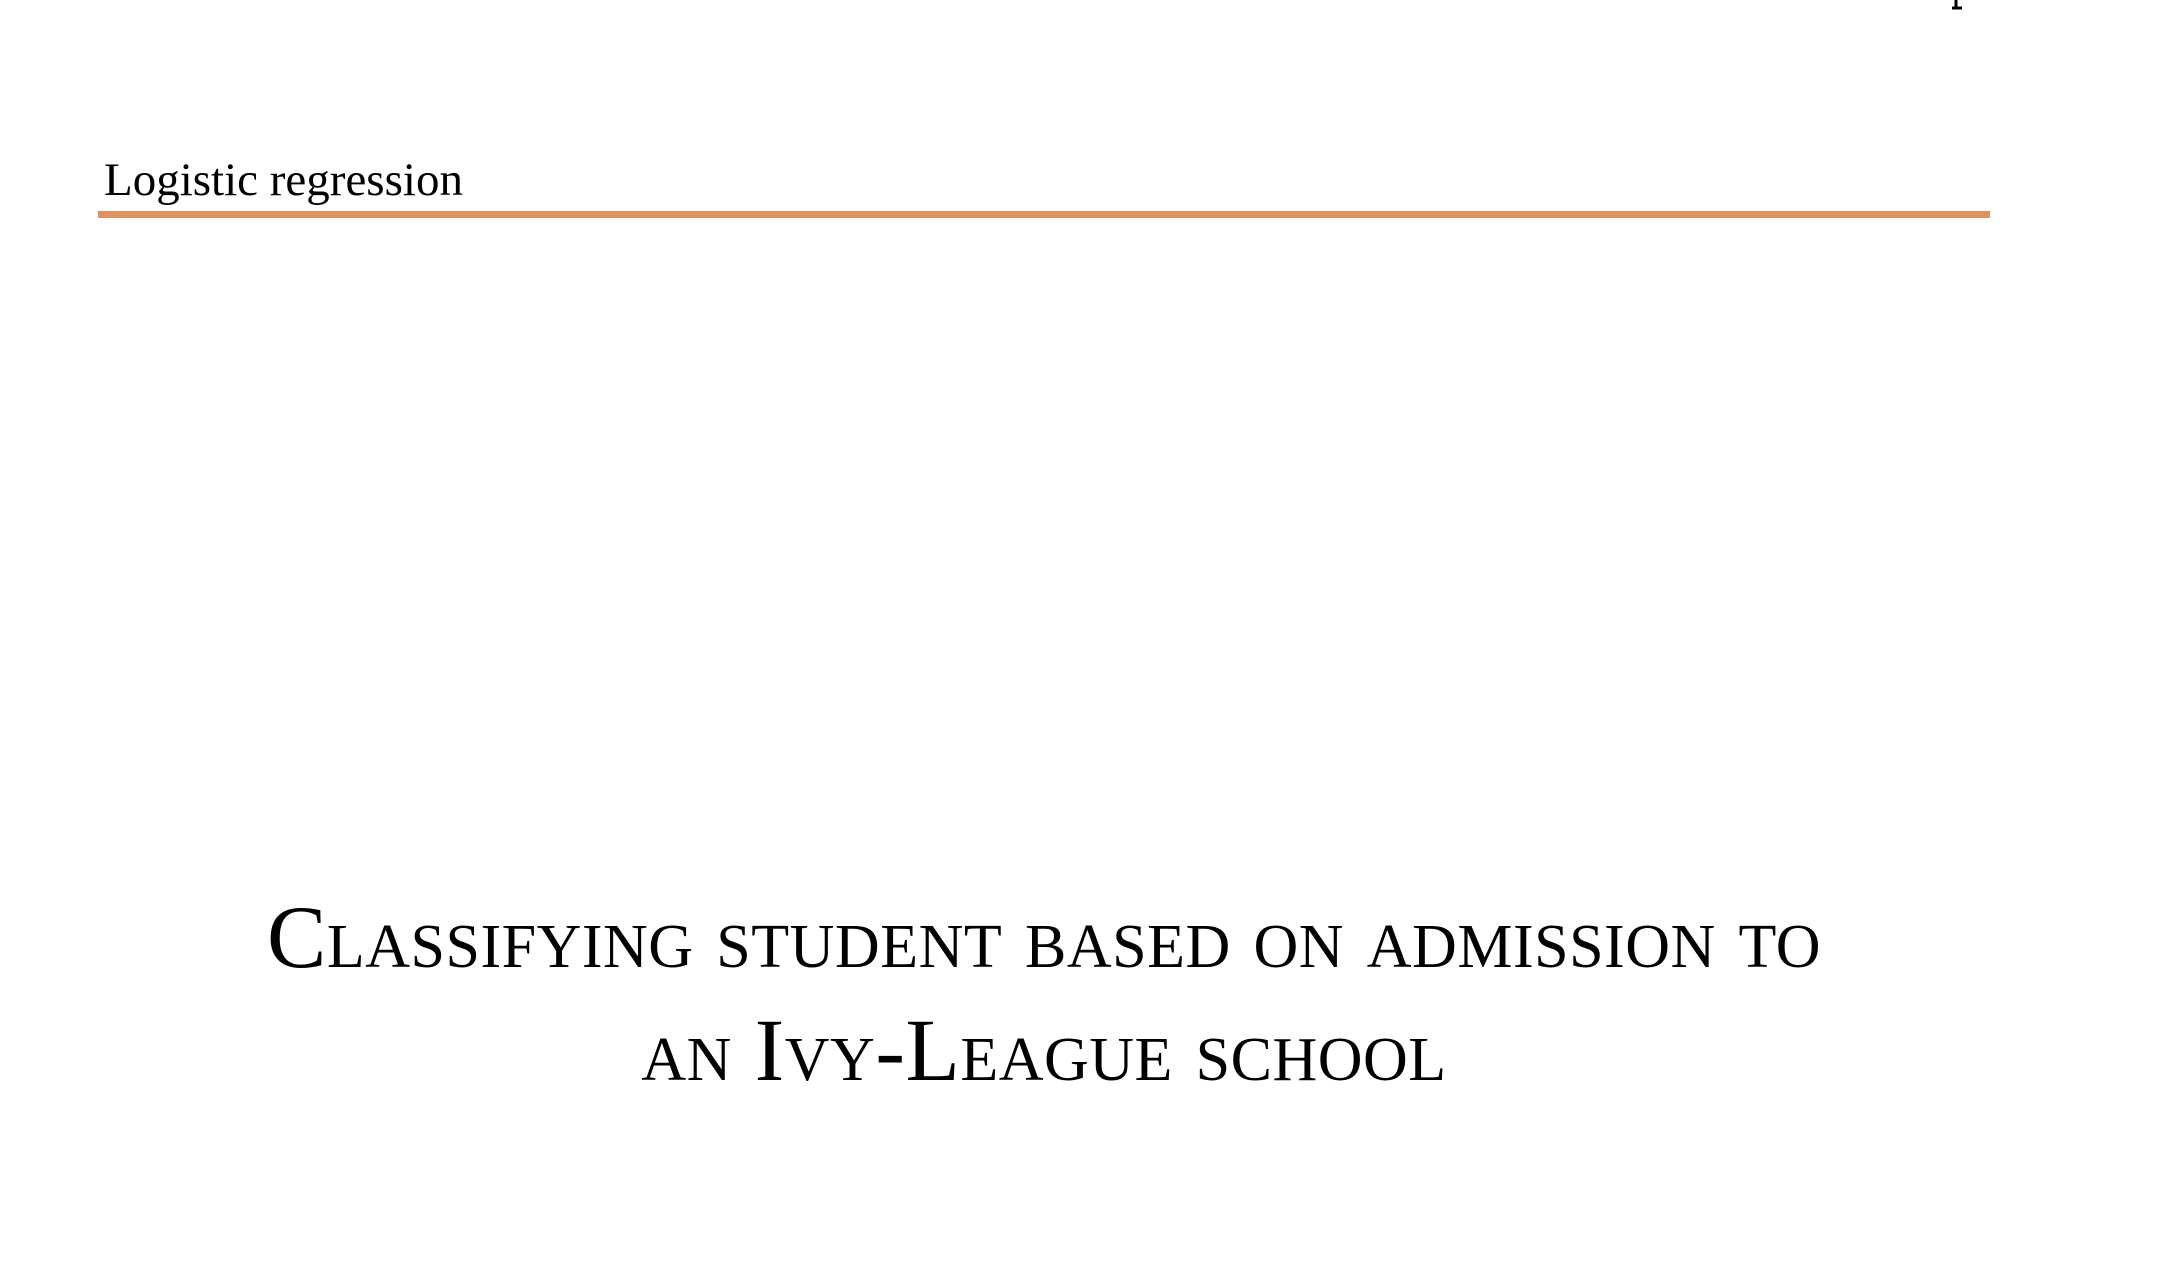 This screenshot has height=1262, width=2166. What do you see at coordinates (1966, 5) in the screenshot?
I see `page-number-fragment` at bounding box center [1966, 5].